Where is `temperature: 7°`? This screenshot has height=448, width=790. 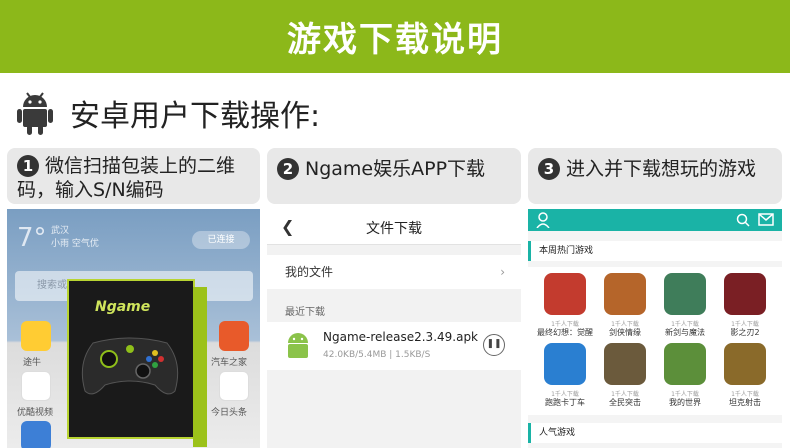 temperature: 7° is located at coordinates (32, 238).